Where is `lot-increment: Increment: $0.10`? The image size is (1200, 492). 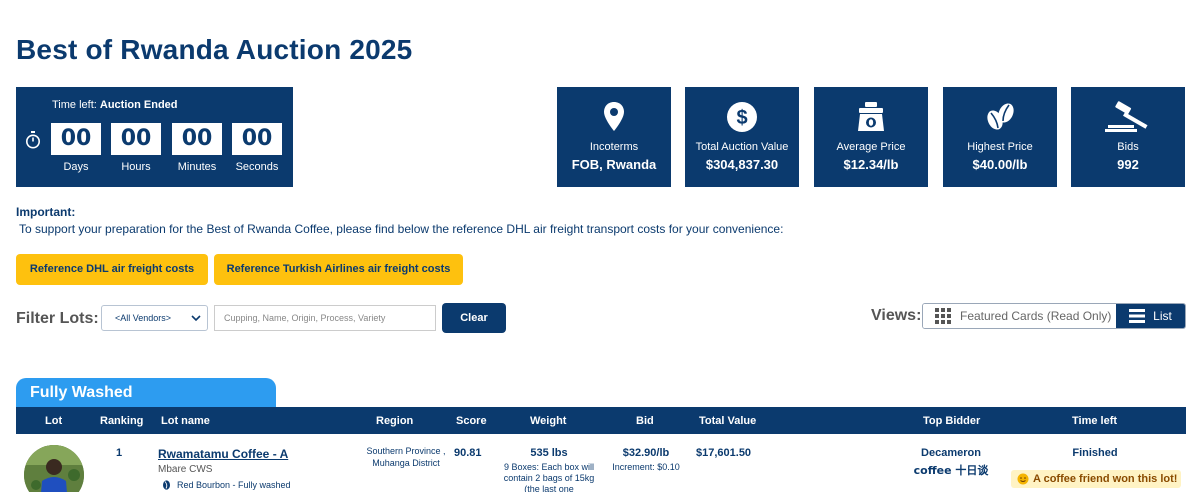
lot-increment: Increment: $0.10 is located at coordinates (646, 467).